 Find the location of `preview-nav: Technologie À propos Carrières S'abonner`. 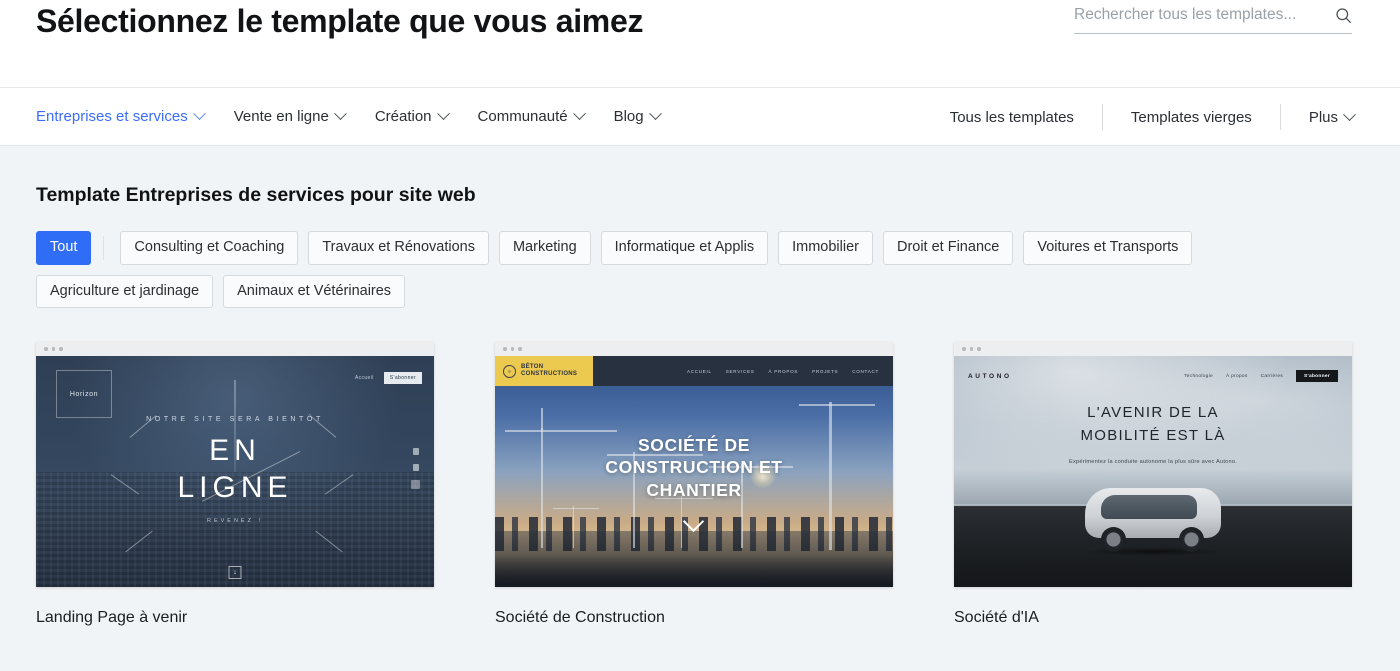

preview-nav: Technologie À propos Carrières S'abonner is located at coordinates (1261, 376).